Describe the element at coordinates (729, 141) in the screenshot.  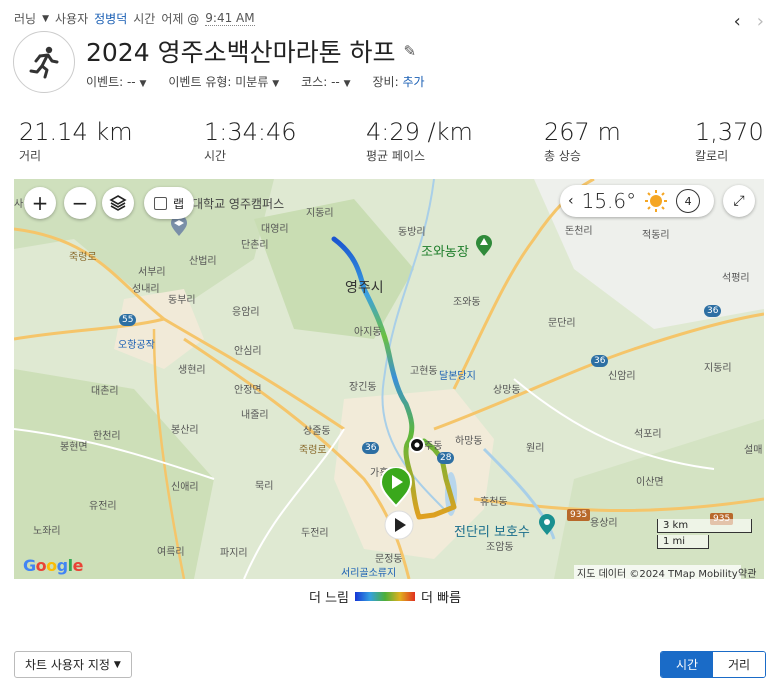
I see `stat-calories: 1,370 칼로리` at that location.